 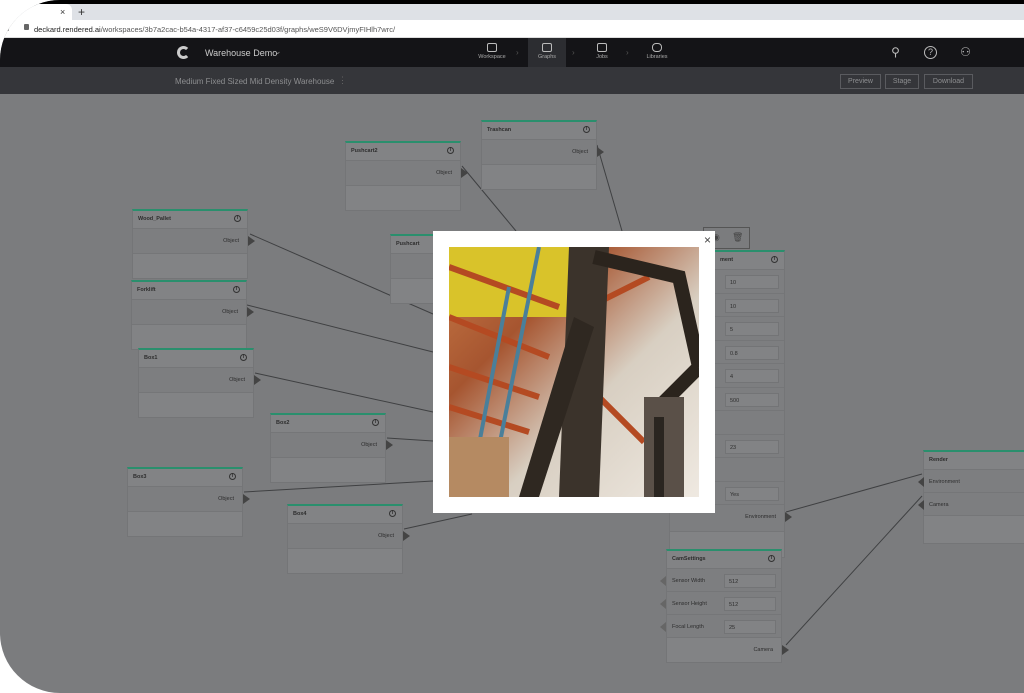 I want to click on preview-image, so click(x=574, y=372).